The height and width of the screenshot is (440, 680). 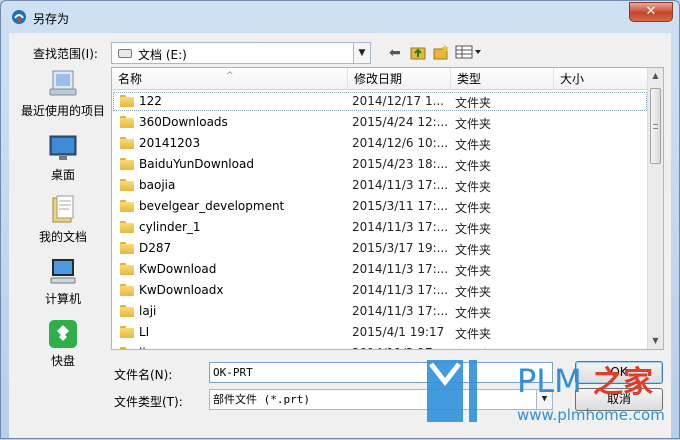 I want to click on table-row: cylinder_1 2014/11/3 17:... 文件夹, so click(x=380, y=227).